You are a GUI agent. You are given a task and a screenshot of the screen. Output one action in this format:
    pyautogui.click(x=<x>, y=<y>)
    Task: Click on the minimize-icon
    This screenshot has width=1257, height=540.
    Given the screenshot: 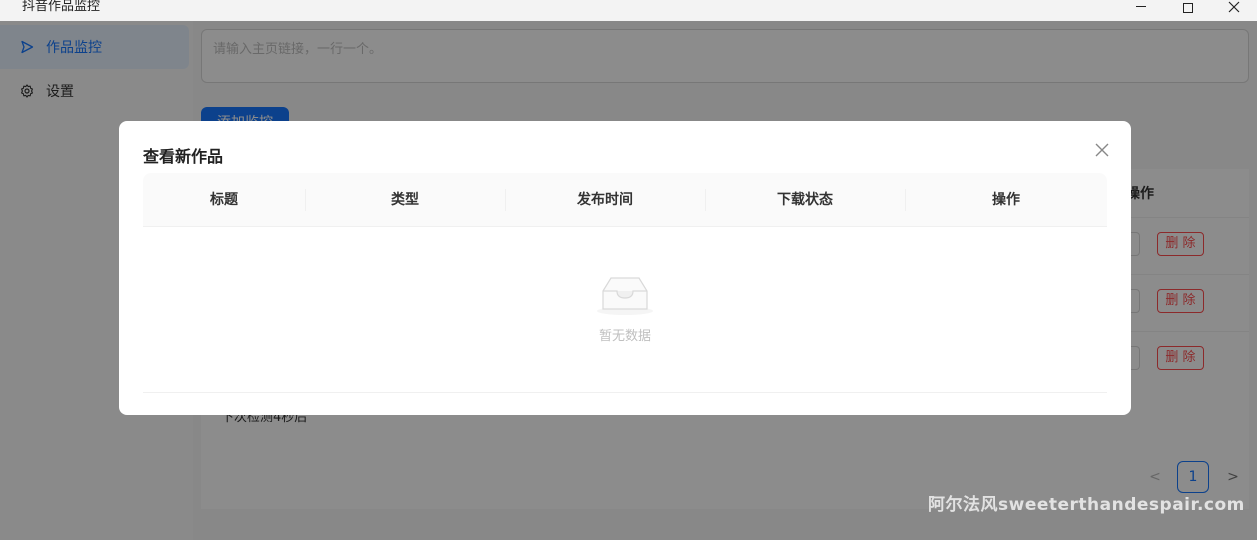 What is the action you would take?
    pyautogui.click(x=1141, y=6)
    